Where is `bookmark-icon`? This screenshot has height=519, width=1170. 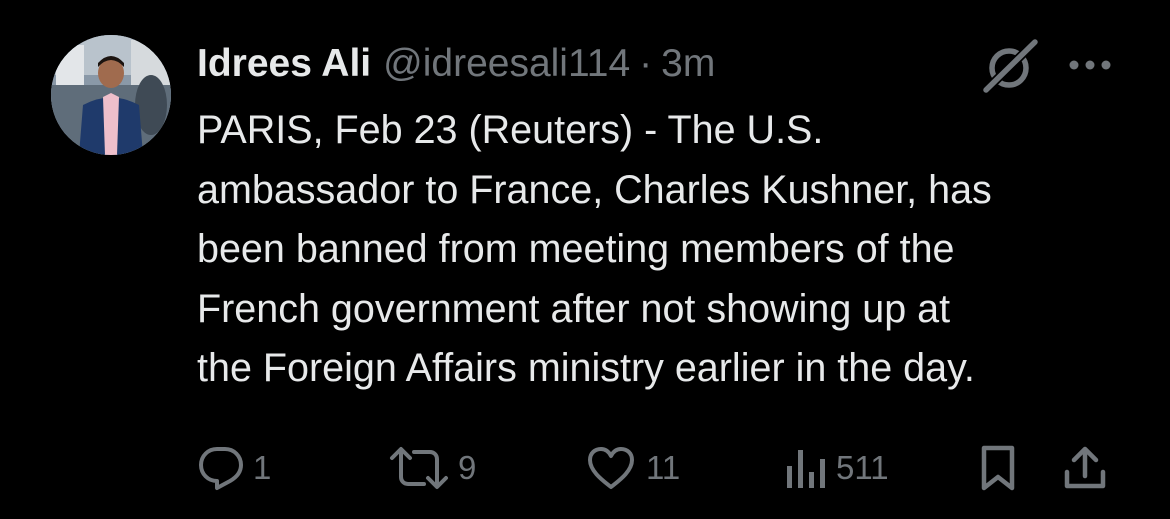 bookmark-icon is located at coordinates (998, 468).